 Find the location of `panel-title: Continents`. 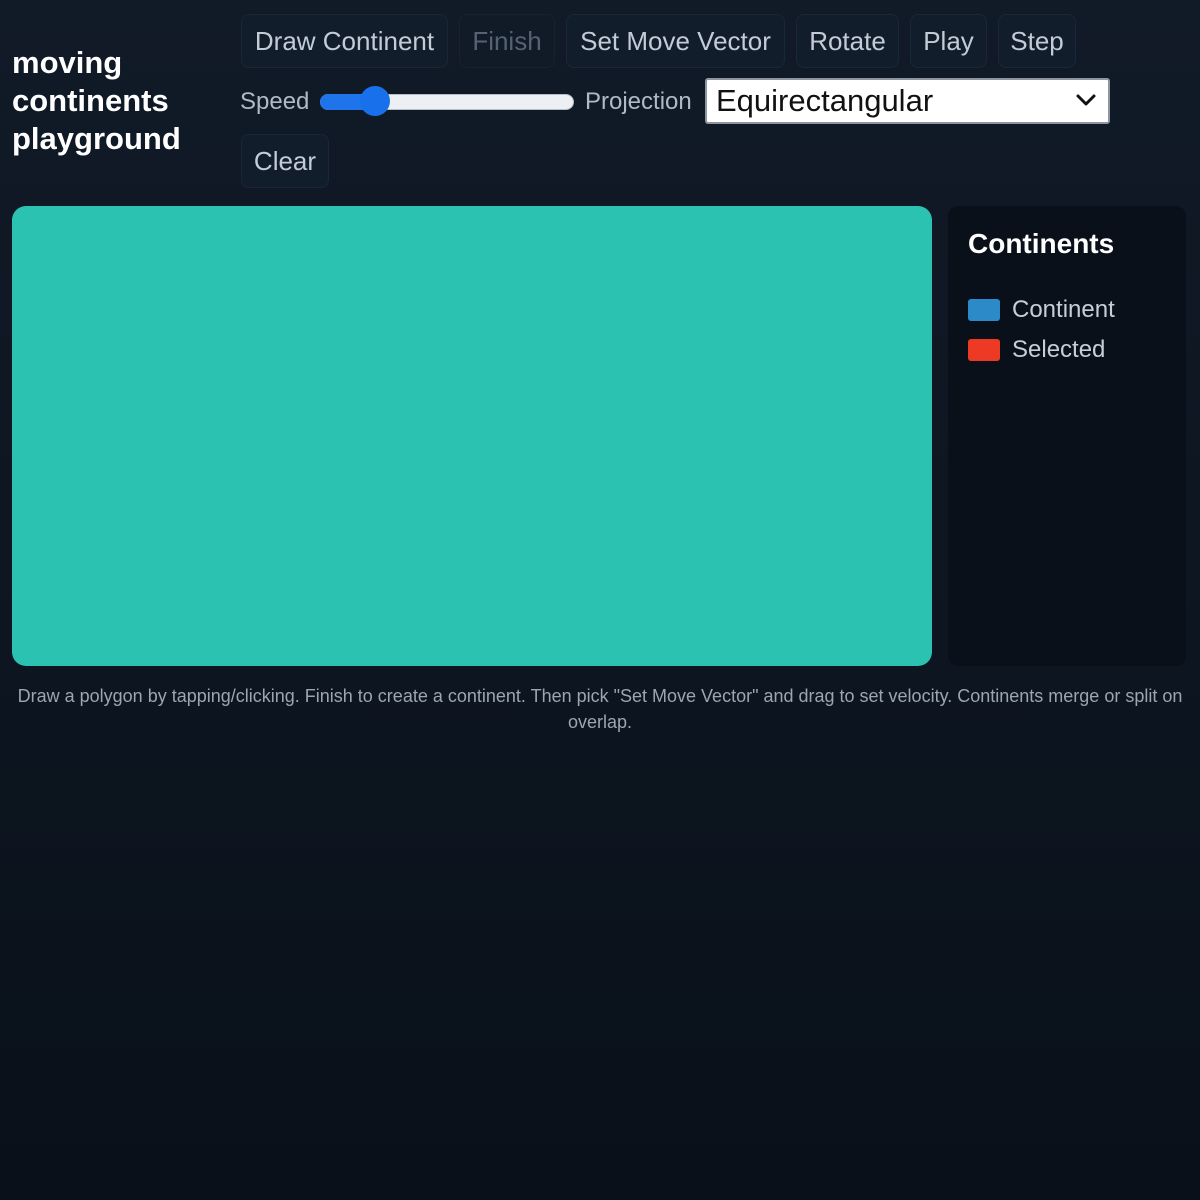

panel-title: Continents is located at coordinates (1041, 243).